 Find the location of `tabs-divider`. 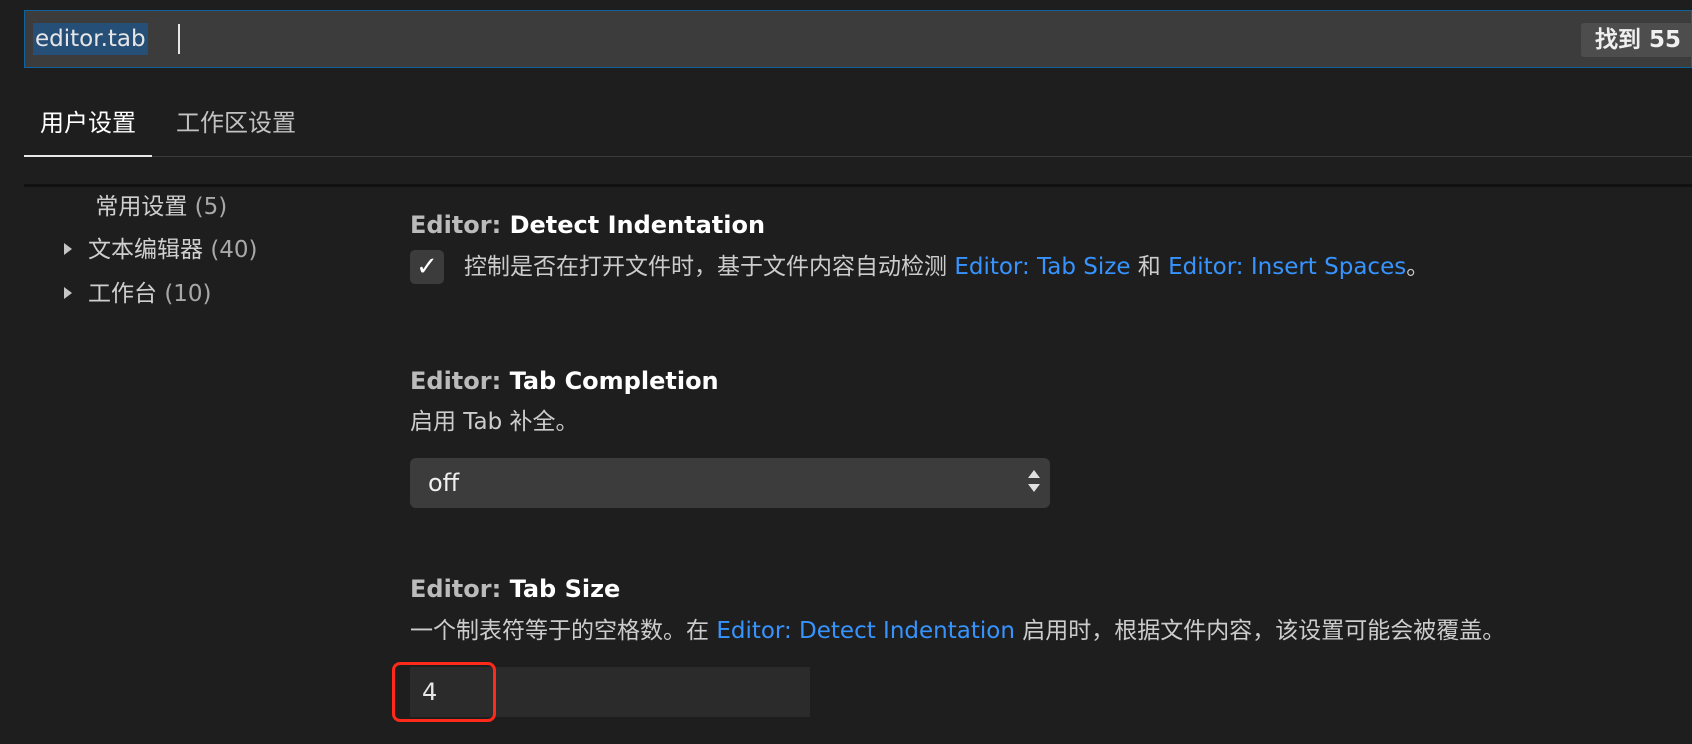

tabs-divider is located at coordinates (858, 185).